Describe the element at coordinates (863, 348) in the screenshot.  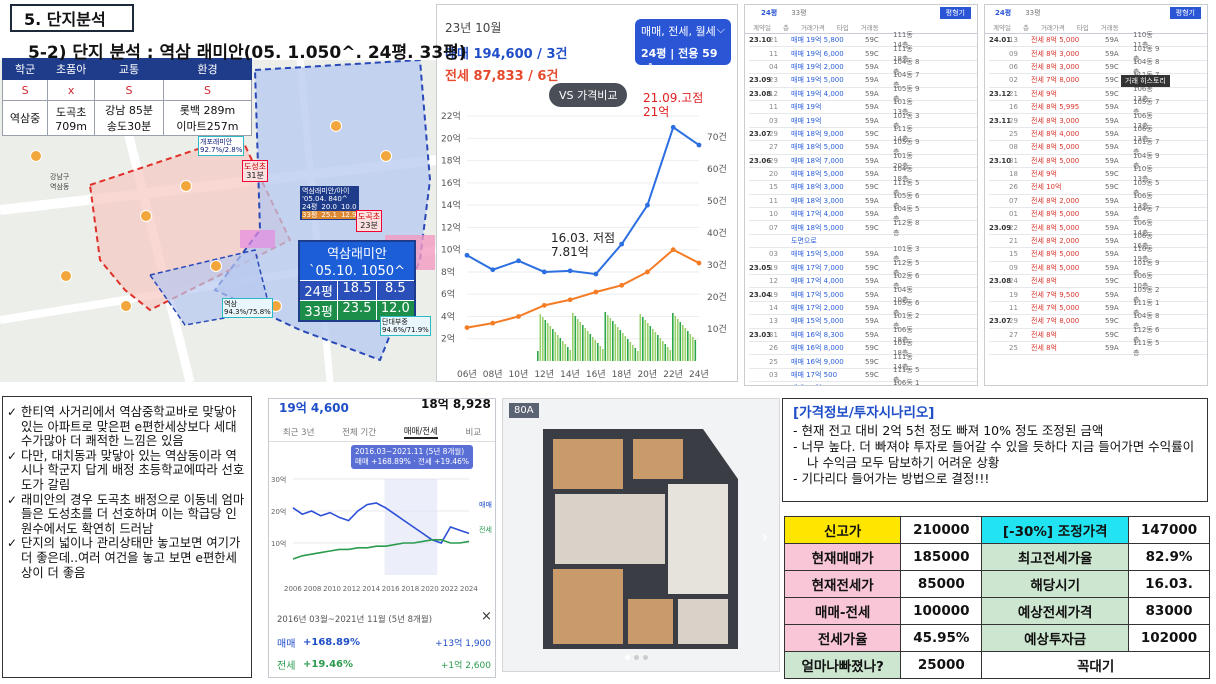
I see `table-row: 26 매매 16억 8,000 59C 101동 18층` at that location.